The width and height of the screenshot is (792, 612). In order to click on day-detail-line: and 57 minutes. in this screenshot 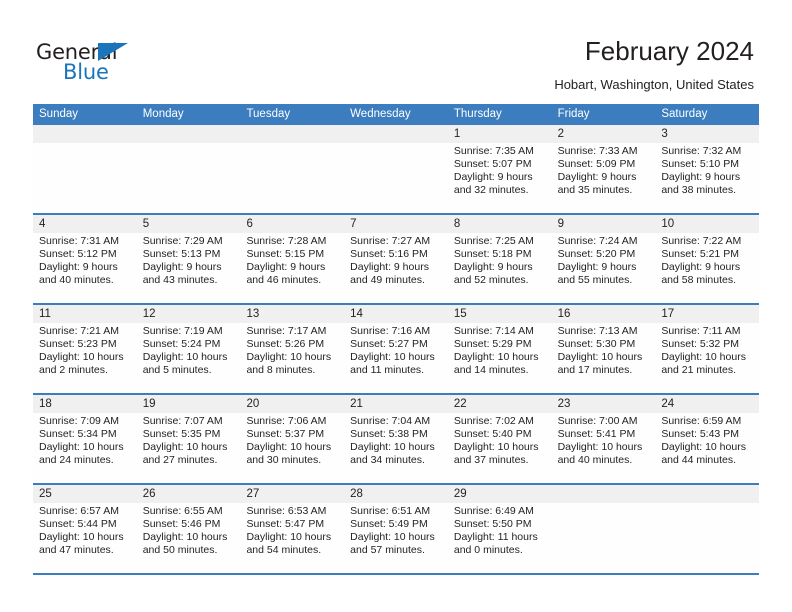, I will do `click(387, 550)`.